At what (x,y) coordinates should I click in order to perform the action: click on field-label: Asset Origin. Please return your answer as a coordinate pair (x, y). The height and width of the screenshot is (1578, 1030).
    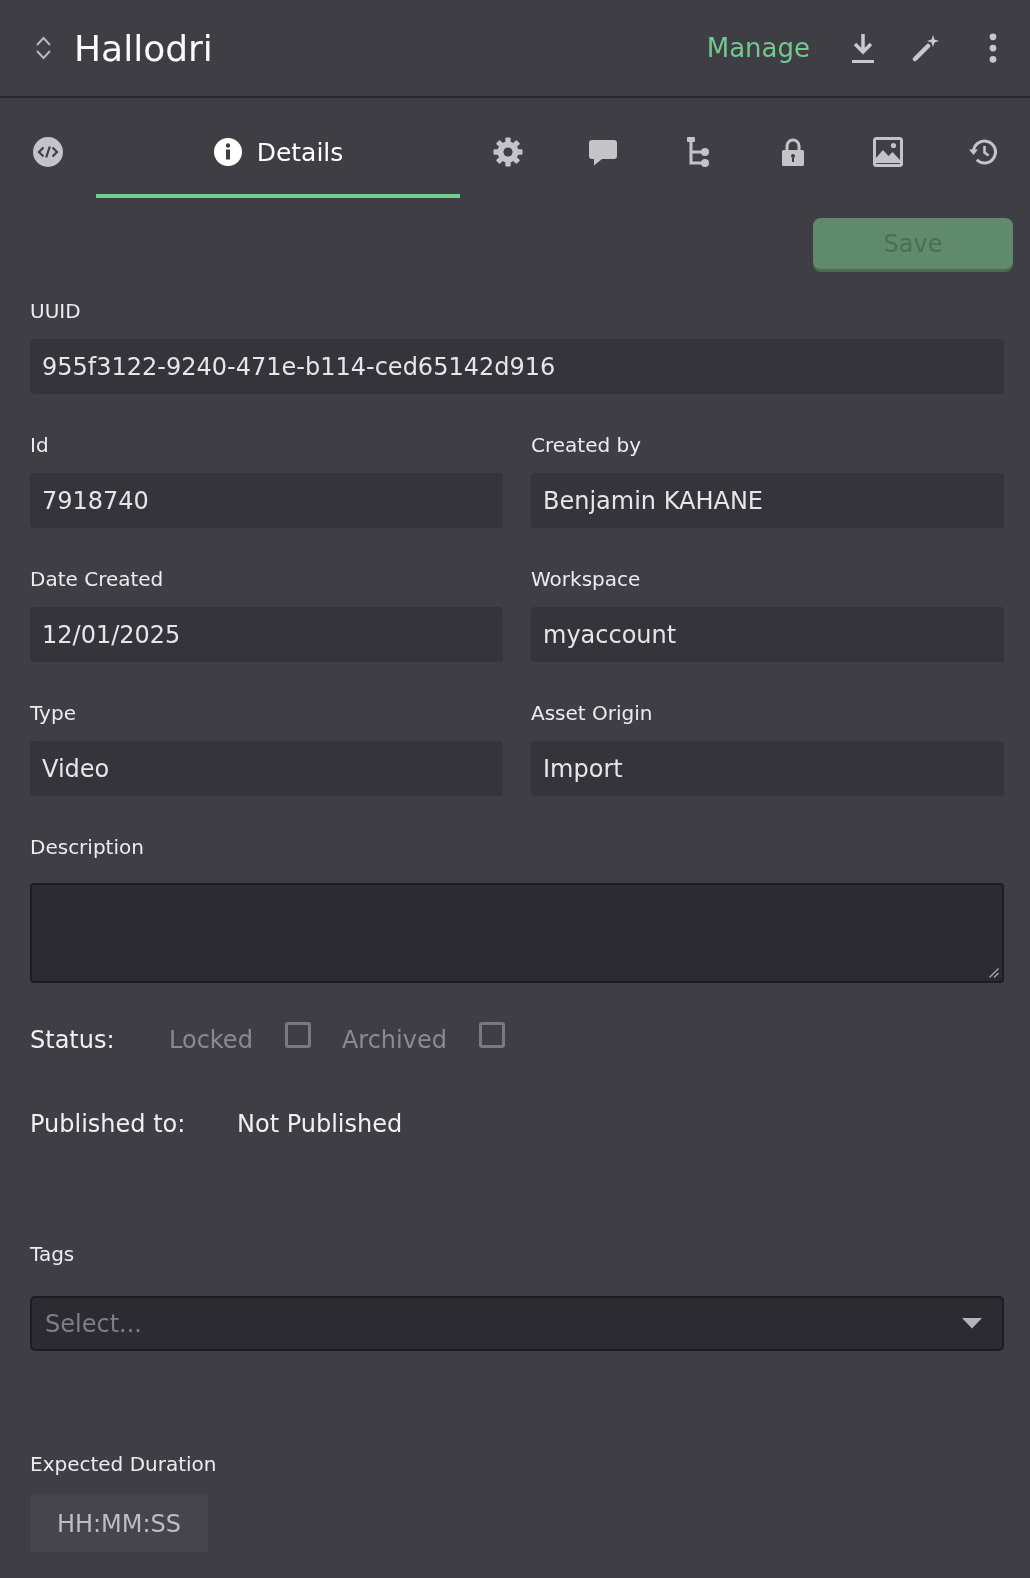
    Looking at the image, I should click on (592, 713).